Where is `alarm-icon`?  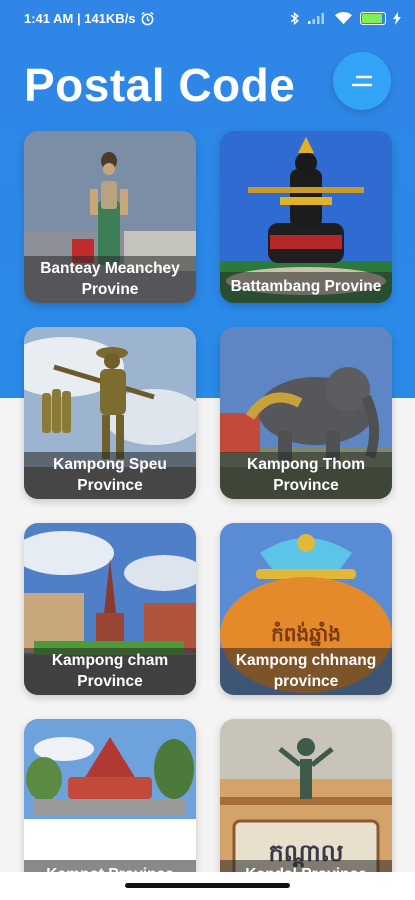 alarm-icon is located at coordinates (147, 18).